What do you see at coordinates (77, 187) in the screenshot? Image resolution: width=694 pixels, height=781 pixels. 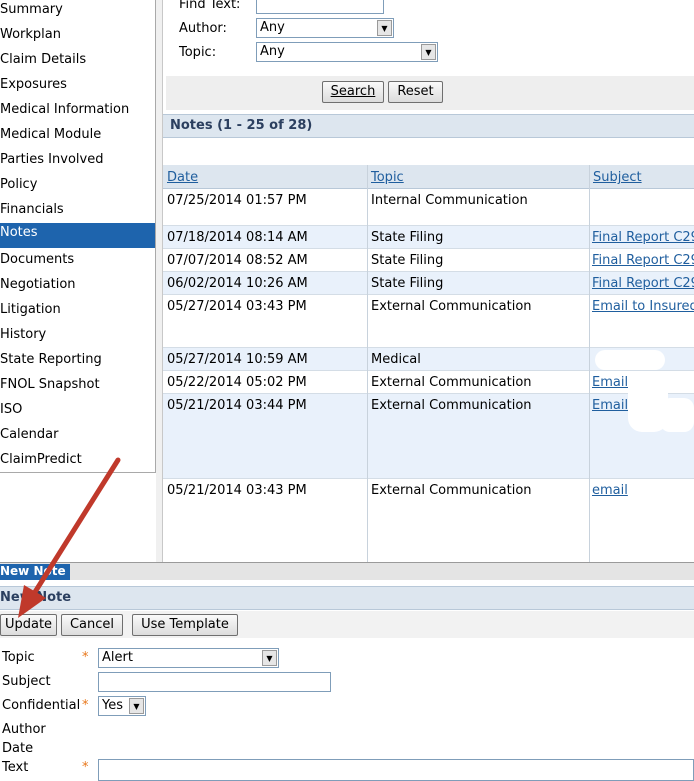 I see `sidebar-item-policy: Policy` at bounding box center [77, 187].